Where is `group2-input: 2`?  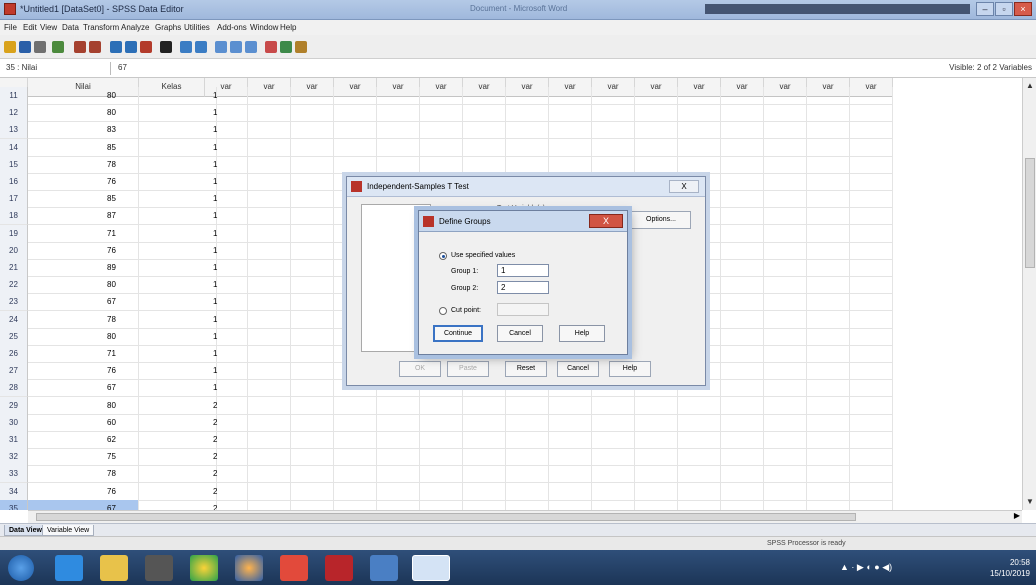 group2-input: 2 is located at coordinates (523, 287).